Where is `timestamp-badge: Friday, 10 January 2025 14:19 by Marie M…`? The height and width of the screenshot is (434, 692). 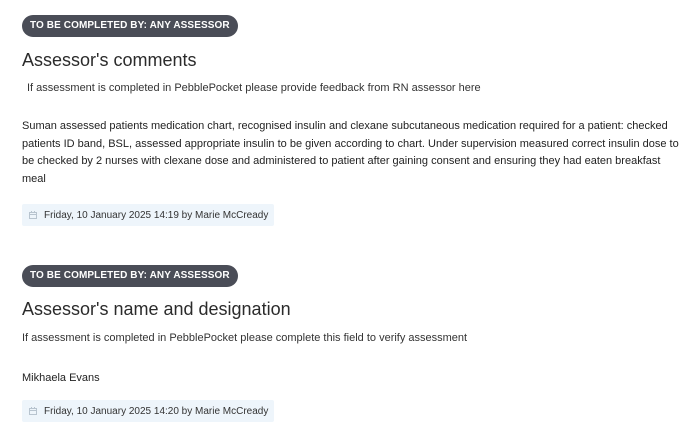 timestamp-badge: Friday, 10 January 2025 14:19 by Marie M… is located at coordinates (148, 215).